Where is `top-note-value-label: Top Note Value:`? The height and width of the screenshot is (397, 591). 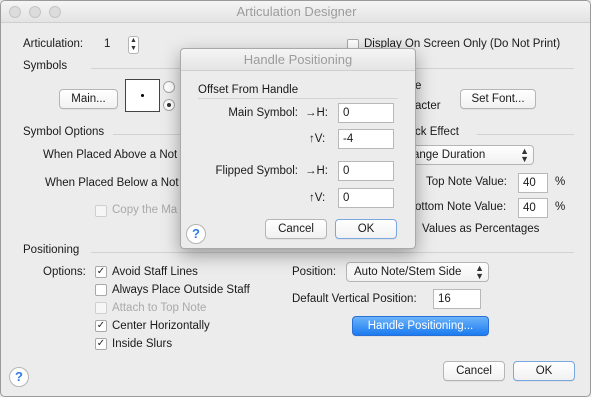
top-note-value-label: Top Note Value: is located at coordinates (466, 182).